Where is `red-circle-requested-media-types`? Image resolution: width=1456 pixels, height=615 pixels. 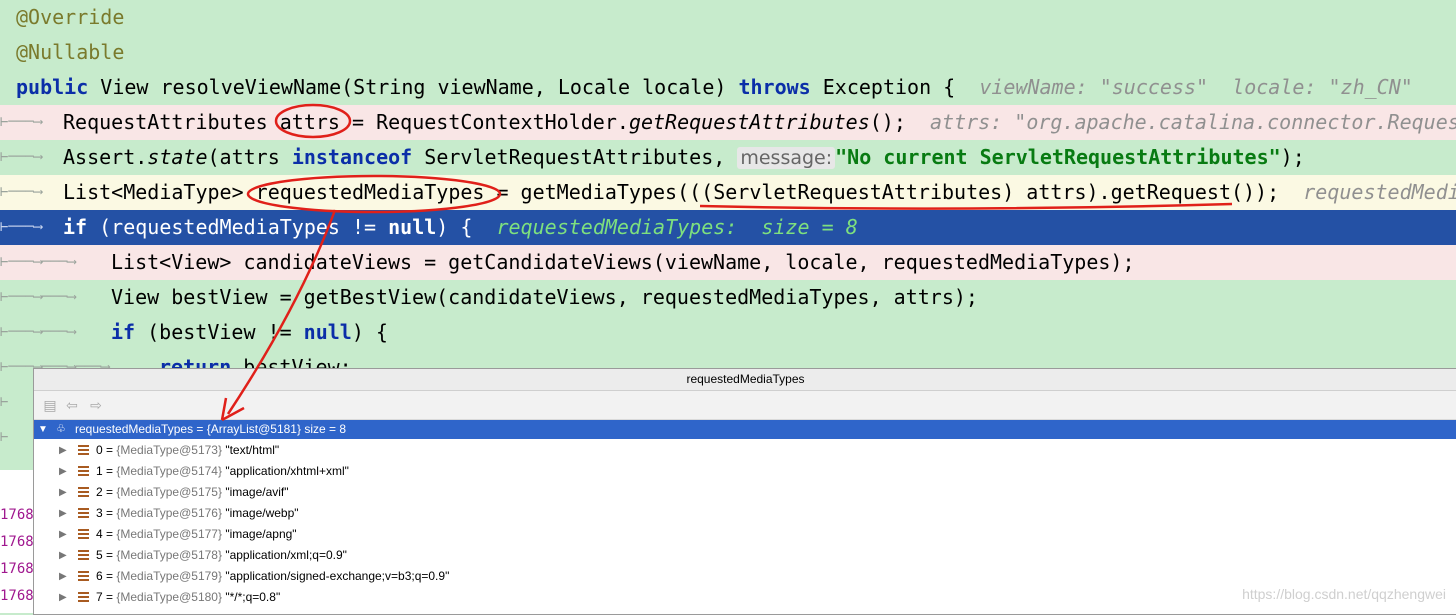 red-circle-requested-media-types is located at coordinates (374, 194).